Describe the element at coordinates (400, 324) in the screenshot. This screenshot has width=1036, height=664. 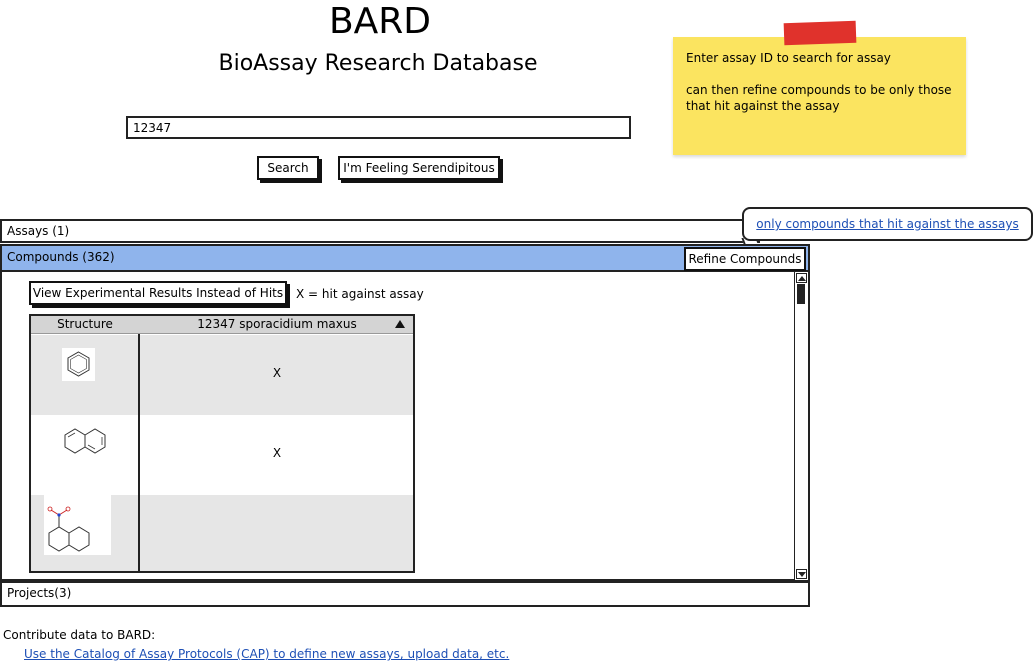
I see `sort-ascending-icon` at that location.